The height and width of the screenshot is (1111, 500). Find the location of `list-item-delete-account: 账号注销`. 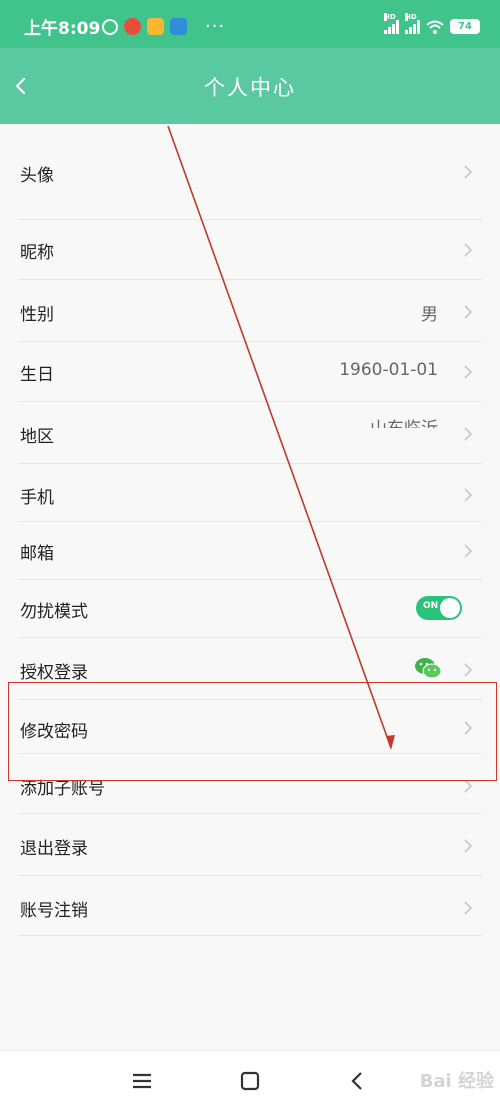

list-item-delete-account: 账号注销 is located at coordinates (250, 906).